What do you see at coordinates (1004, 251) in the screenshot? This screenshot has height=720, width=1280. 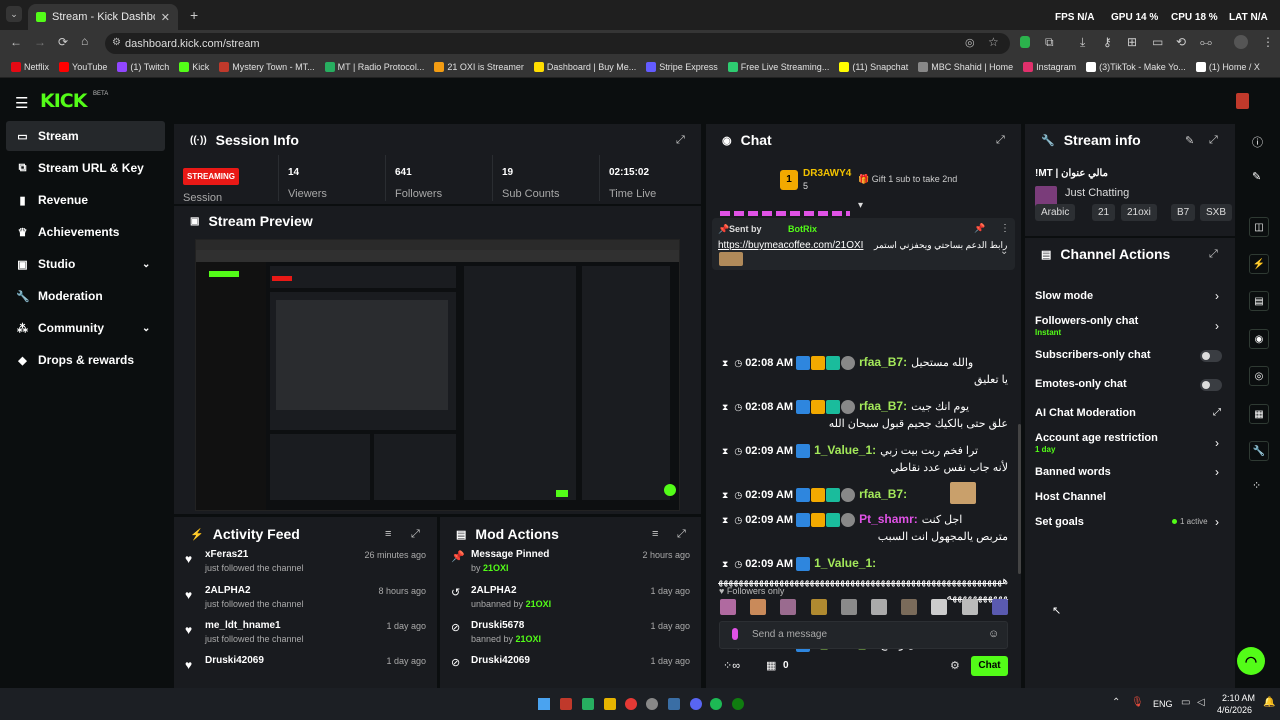 I see `expand-icon: ⌄` at bounding box center [1004, 251].